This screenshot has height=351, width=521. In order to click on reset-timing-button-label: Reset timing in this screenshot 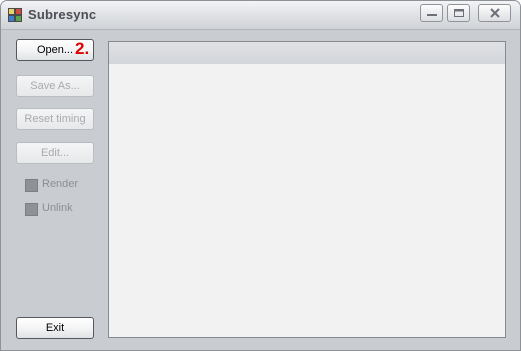, I will do `click(55, 119)`.